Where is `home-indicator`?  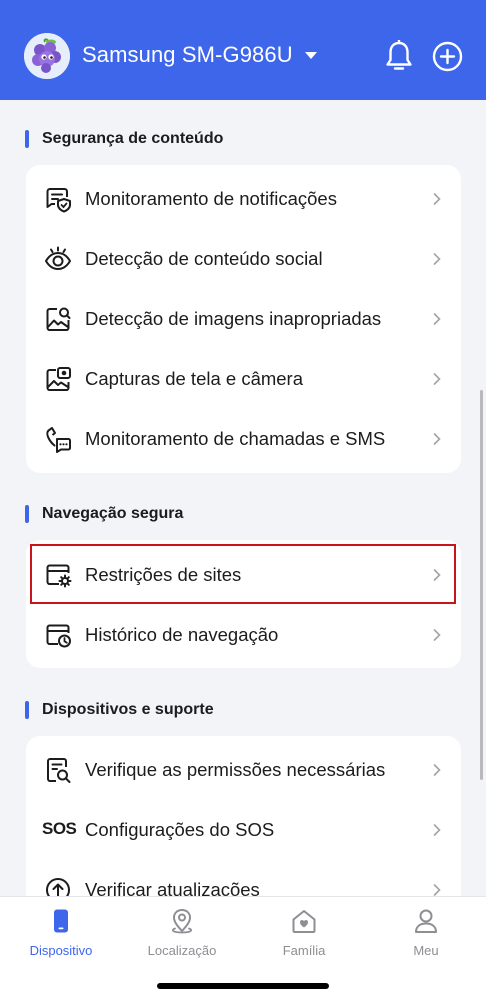 home-indicator is located at coordinates (243, 986).